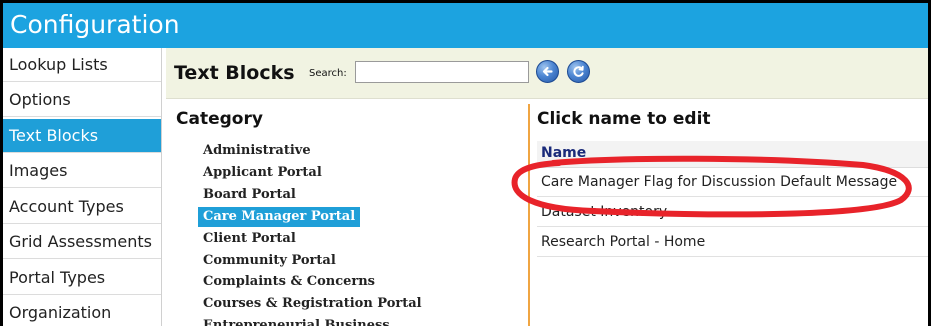  What do you see at coordinates (312, 304) in the screenshot?
I see `category-item-courses-registration-portal: Courses & Registration Portal` at bounding box center [312, 304].